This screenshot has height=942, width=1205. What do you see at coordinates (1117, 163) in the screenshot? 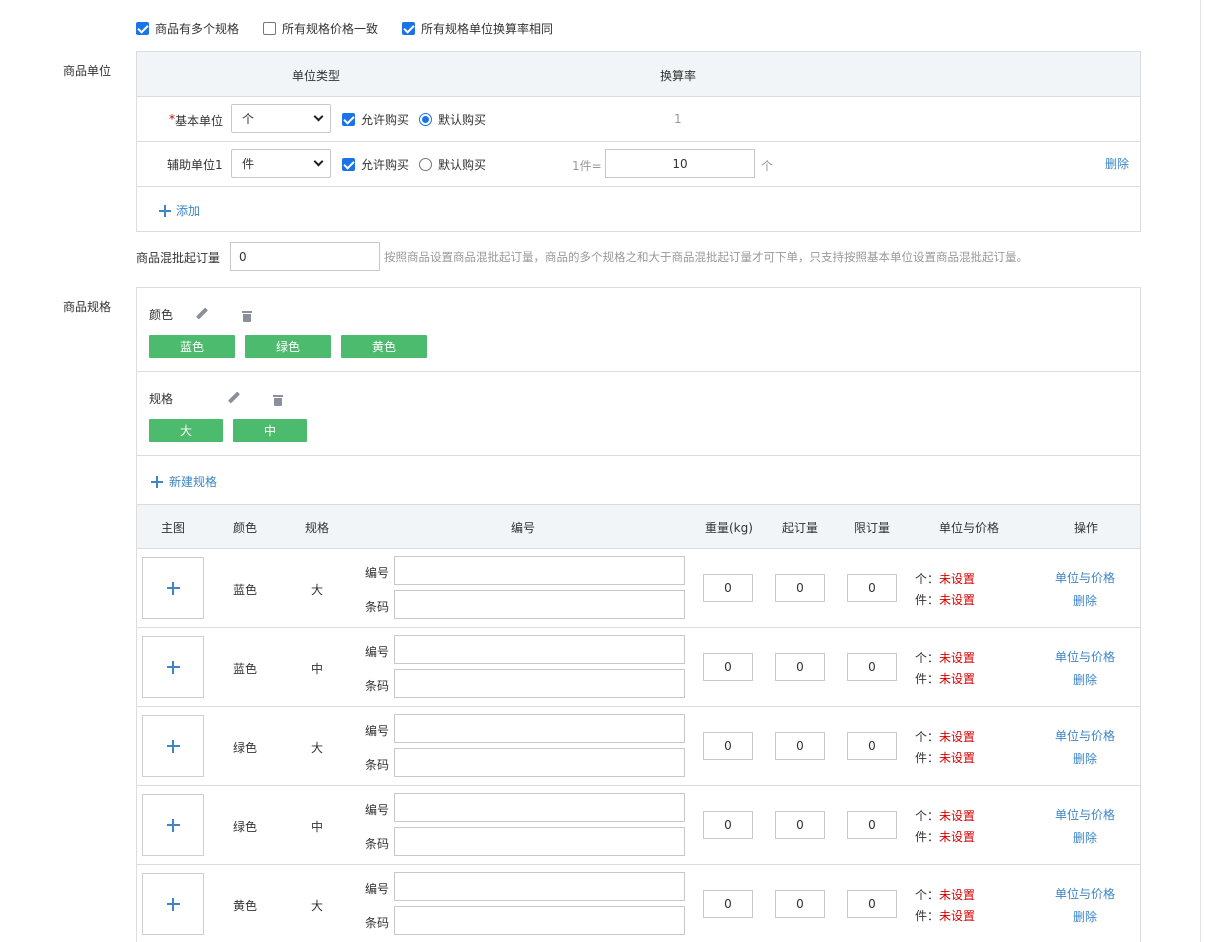
I see `aux-delete-link: 删除` at bounding box center [1117, 163].